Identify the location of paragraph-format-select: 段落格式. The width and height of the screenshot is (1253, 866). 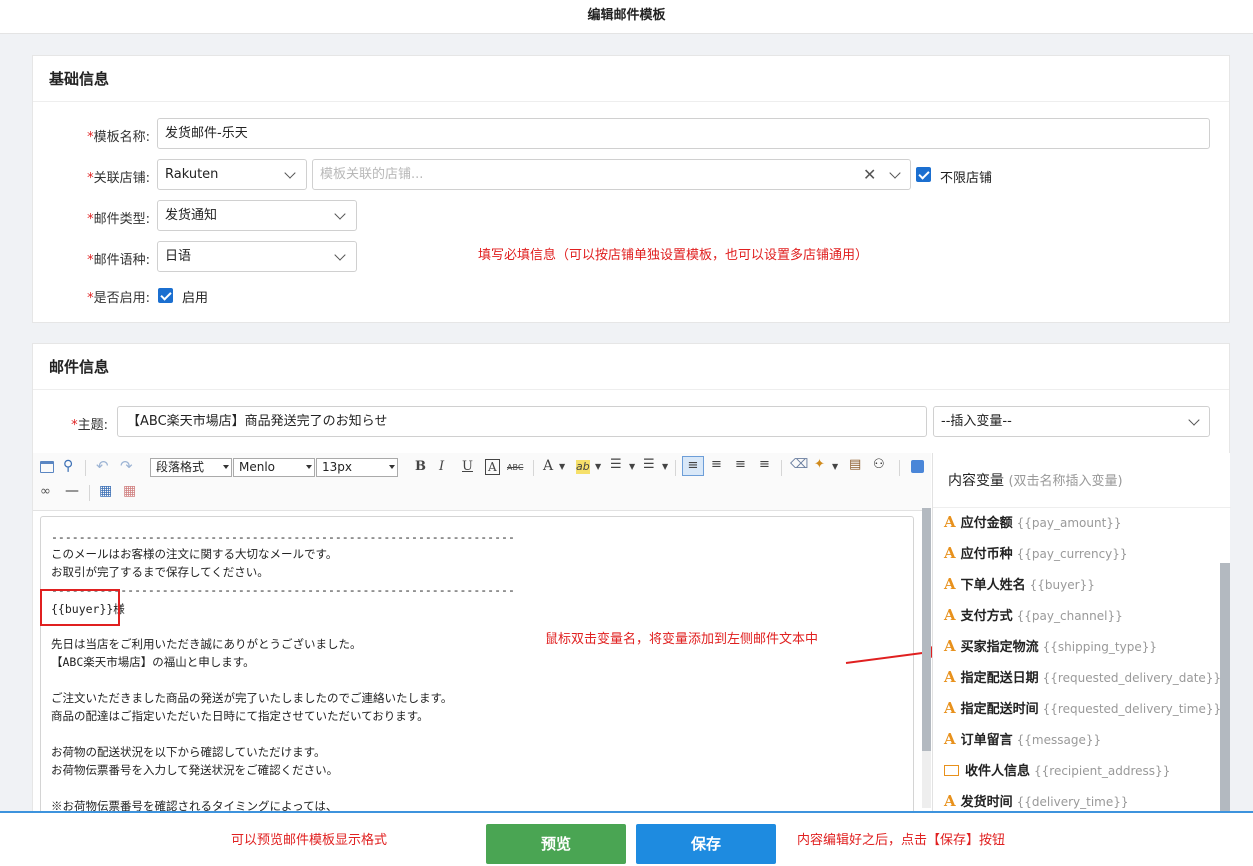
(191, 467).